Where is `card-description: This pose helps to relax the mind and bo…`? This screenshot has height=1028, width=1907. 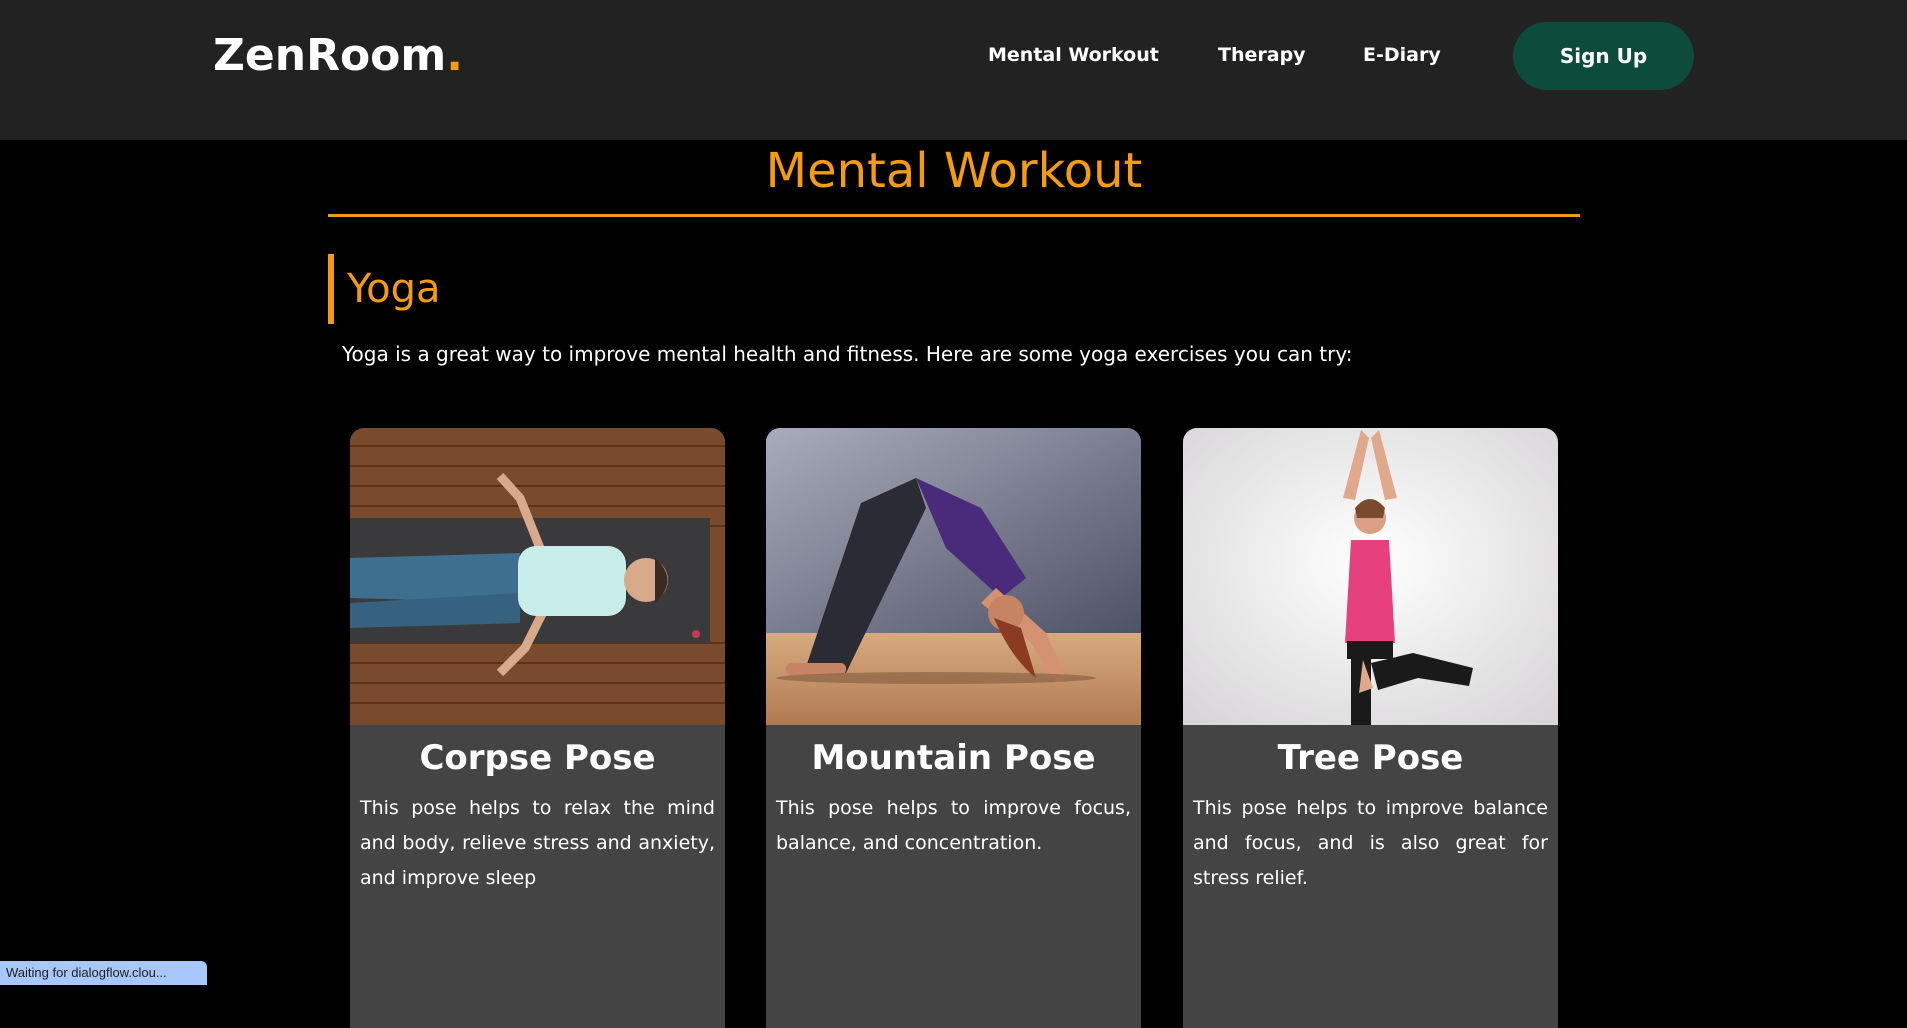
card-description: This pose helps to relax the mind and bo… is located at coordinates (537, 843).